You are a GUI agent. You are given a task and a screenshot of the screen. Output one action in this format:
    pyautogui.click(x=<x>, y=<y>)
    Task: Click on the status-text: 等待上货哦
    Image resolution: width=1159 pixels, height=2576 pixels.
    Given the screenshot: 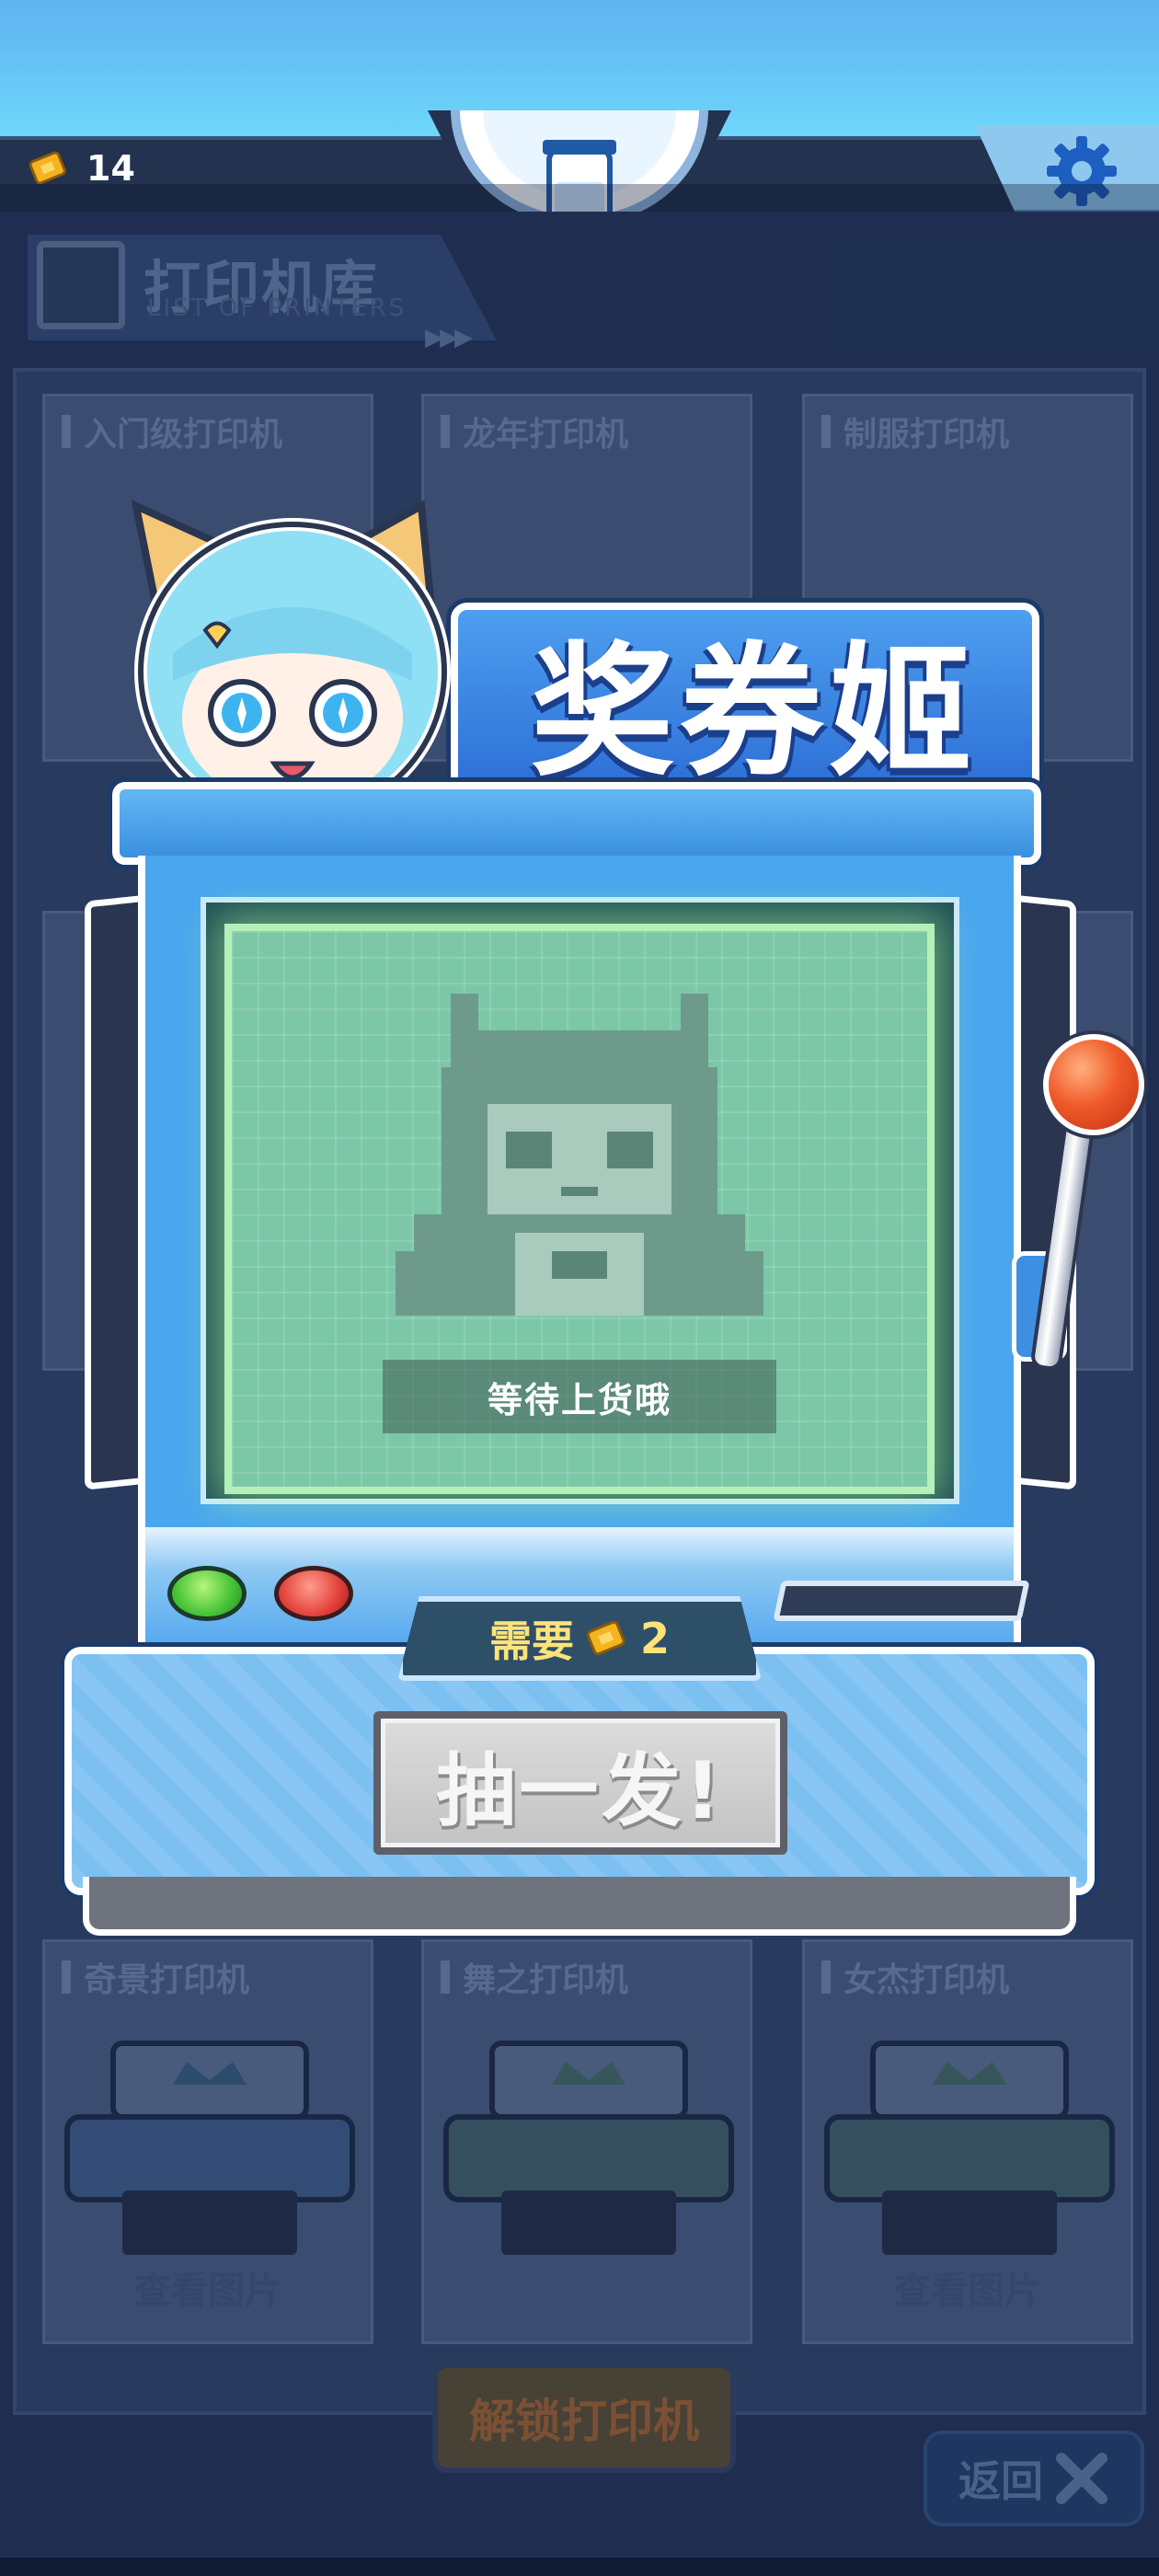 What is the action you would take?
    pyautogui.click(x=579, y=1396)
    